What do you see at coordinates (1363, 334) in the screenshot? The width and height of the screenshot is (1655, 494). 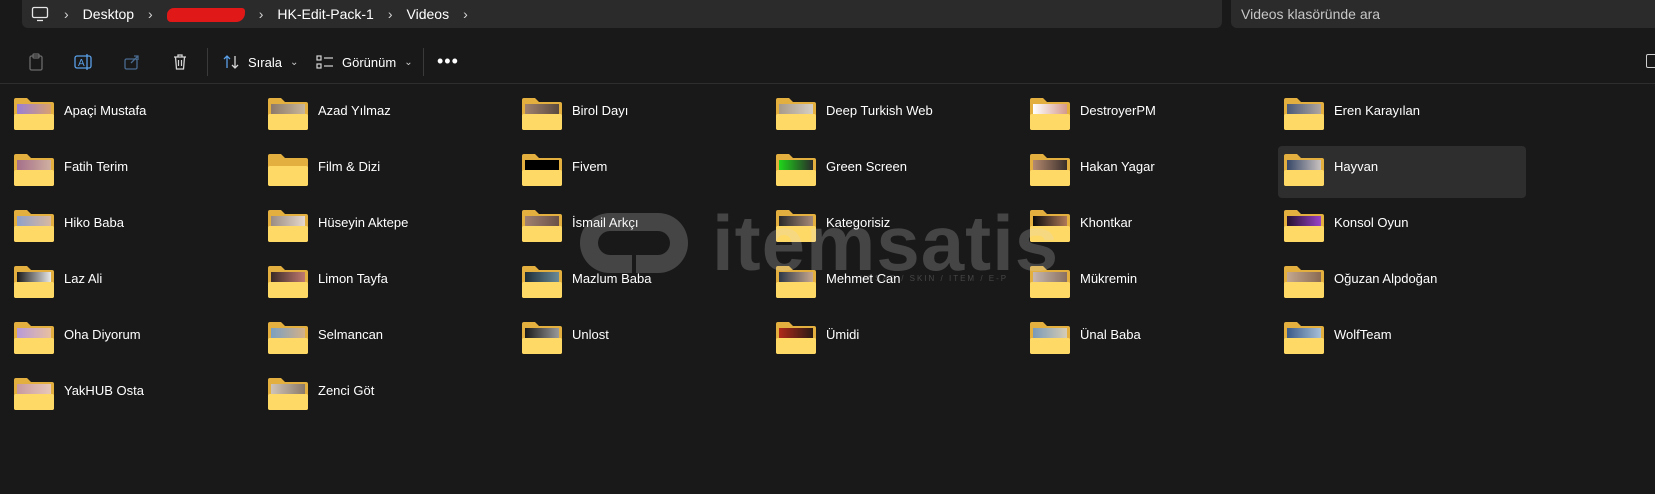 I see `folder-name: WolfTeam` at bounding box center [1363, 334].